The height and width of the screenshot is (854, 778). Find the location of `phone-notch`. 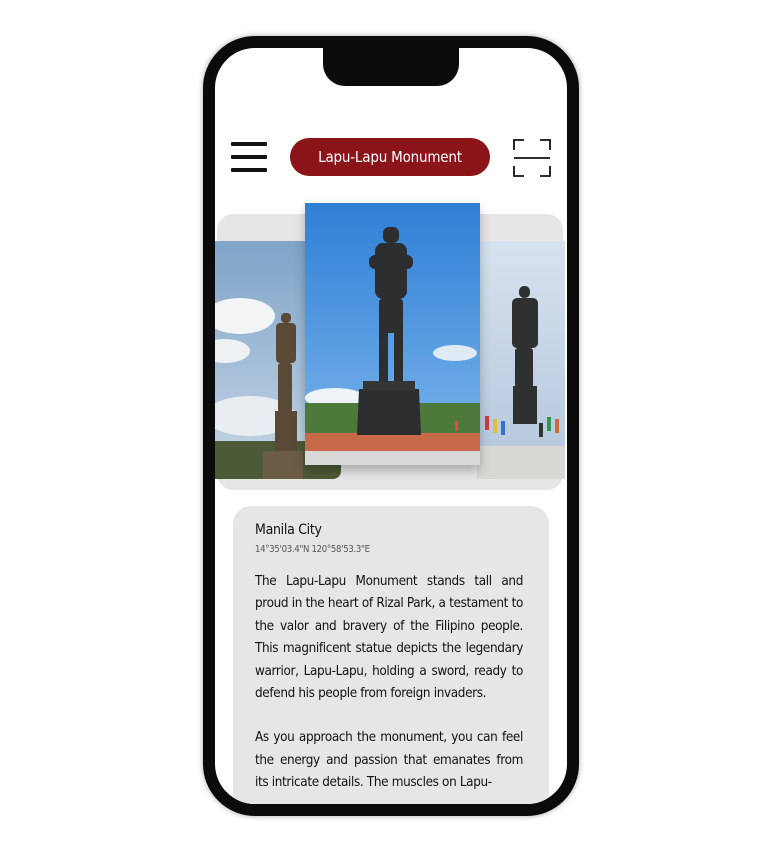

phone-notch is located at coordinates (391, 67).